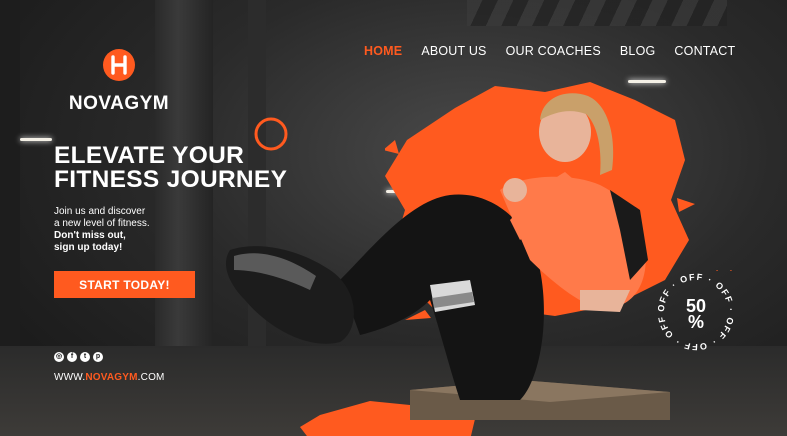 The width and height of the screenshot is (787, 436). Describe the element at coordinates (597, 13) in the screenshot. I see `ceiling-stripes` at that location.